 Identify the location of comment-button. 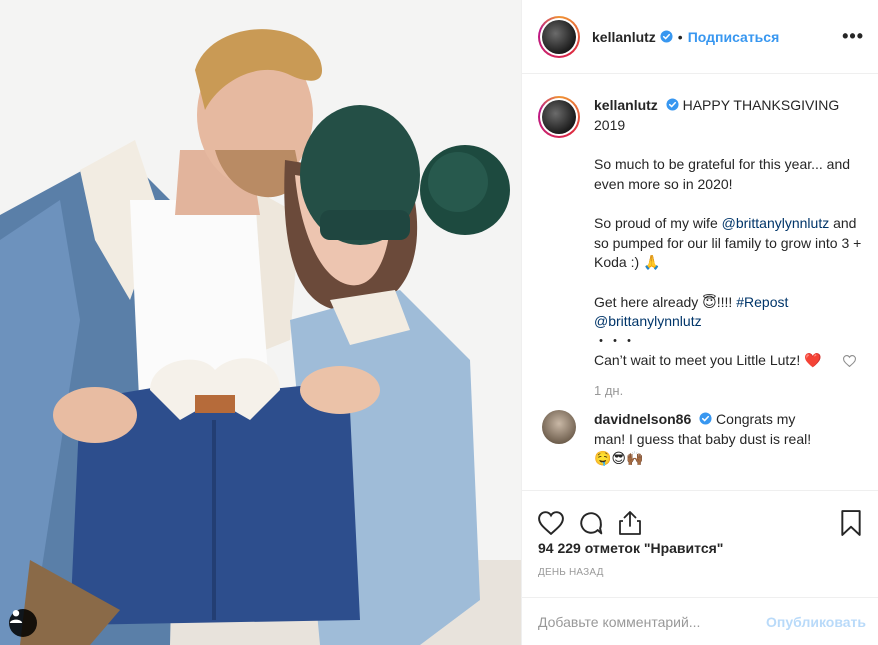
(591, 523).